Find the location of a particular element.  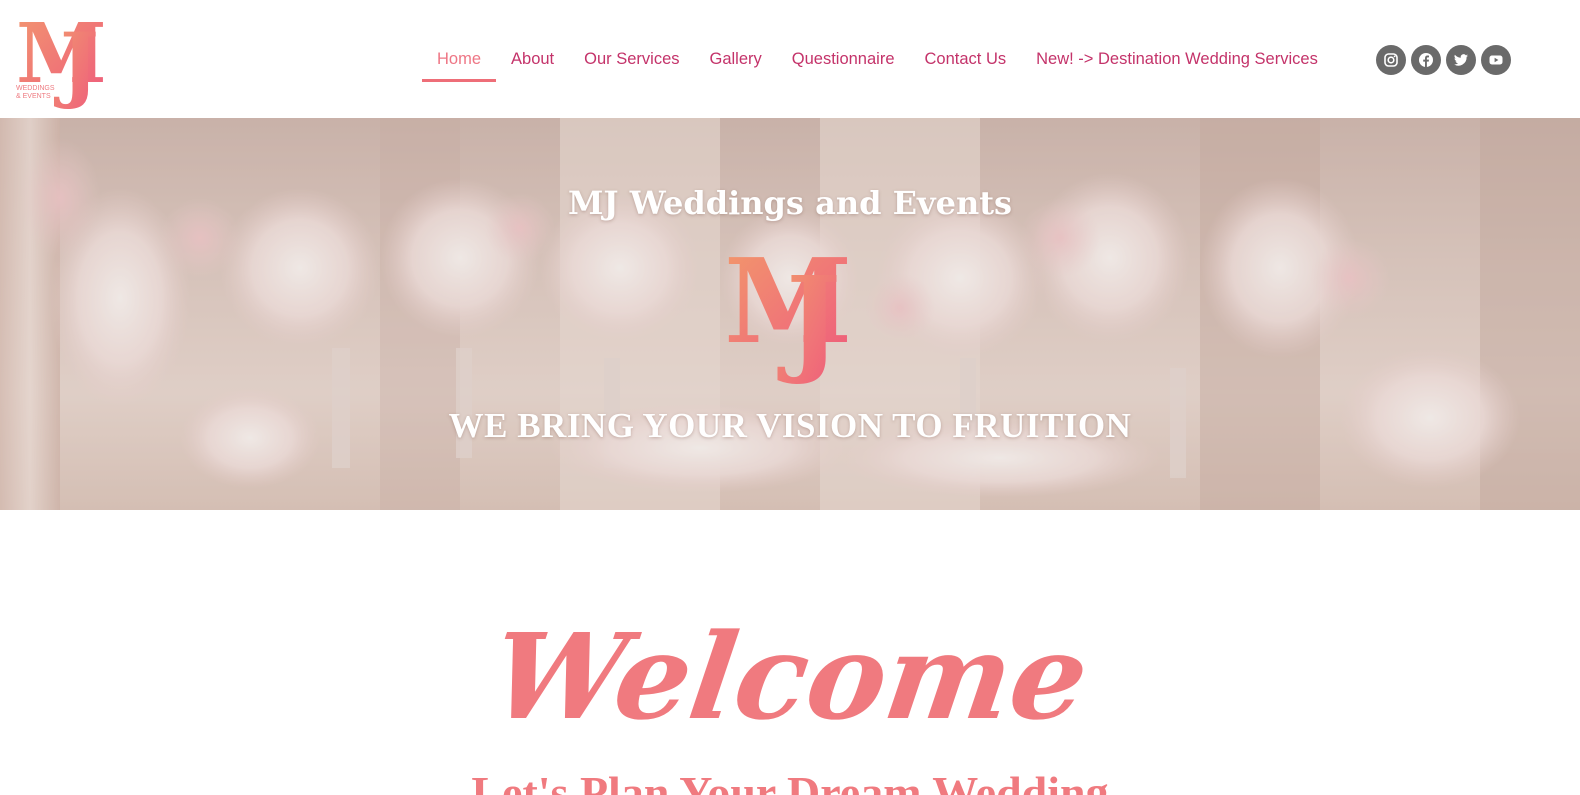

welcome-heading: Welcome is located at coordinates (790, 676).